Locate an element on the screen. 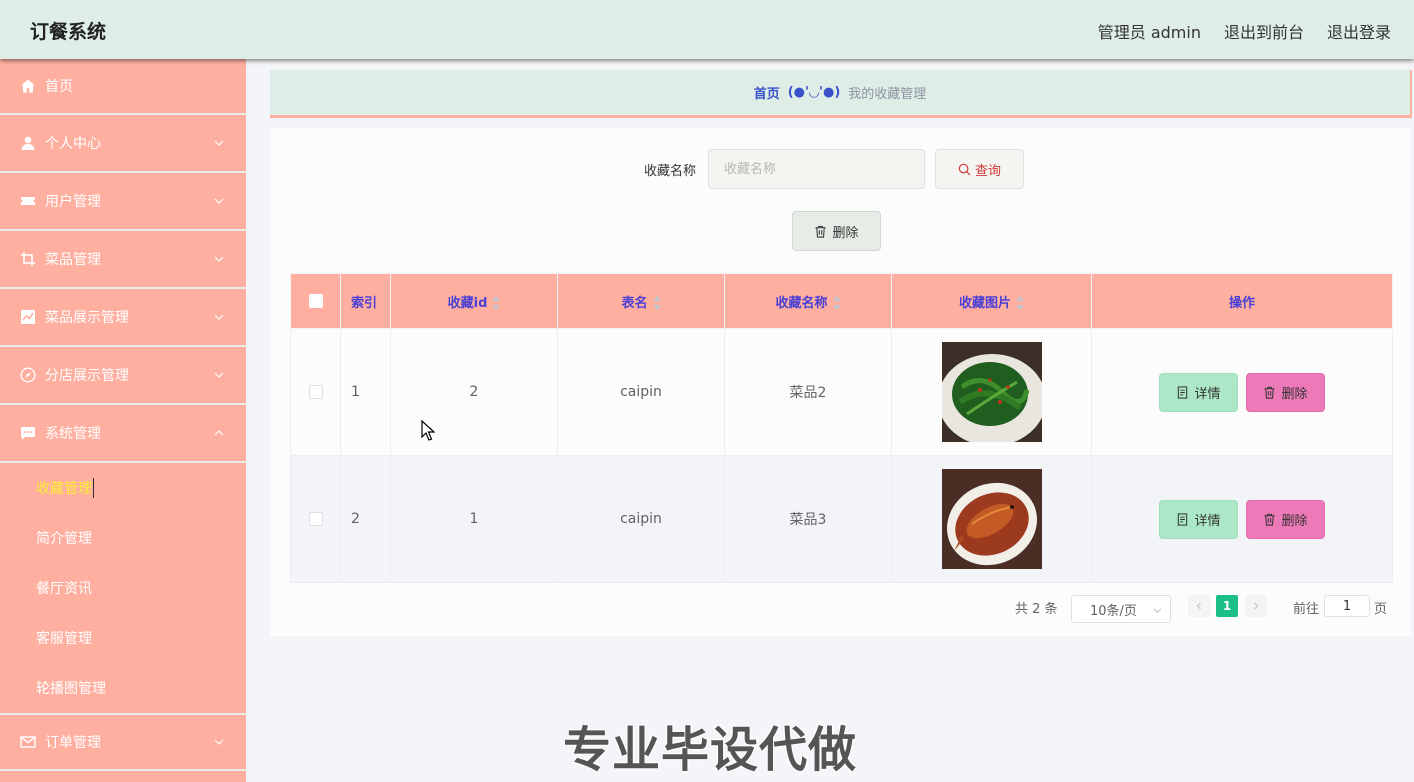  select-all-checkbox is located at coordinates (315, 301).